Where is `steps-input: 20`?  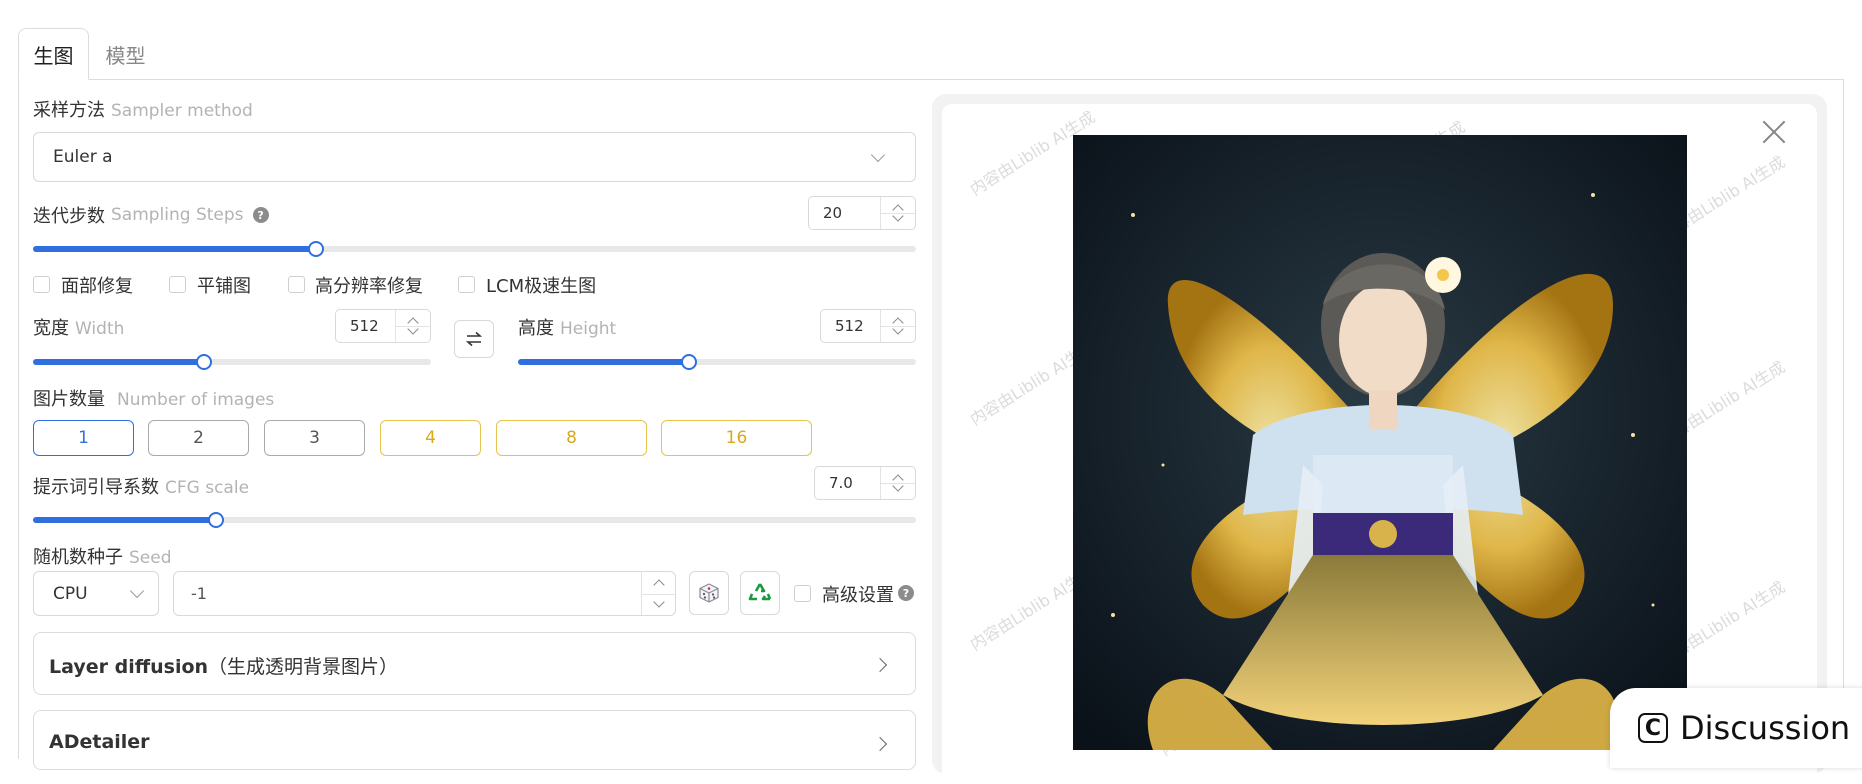 steps-input: 20 is located at coordinates (862, 213).